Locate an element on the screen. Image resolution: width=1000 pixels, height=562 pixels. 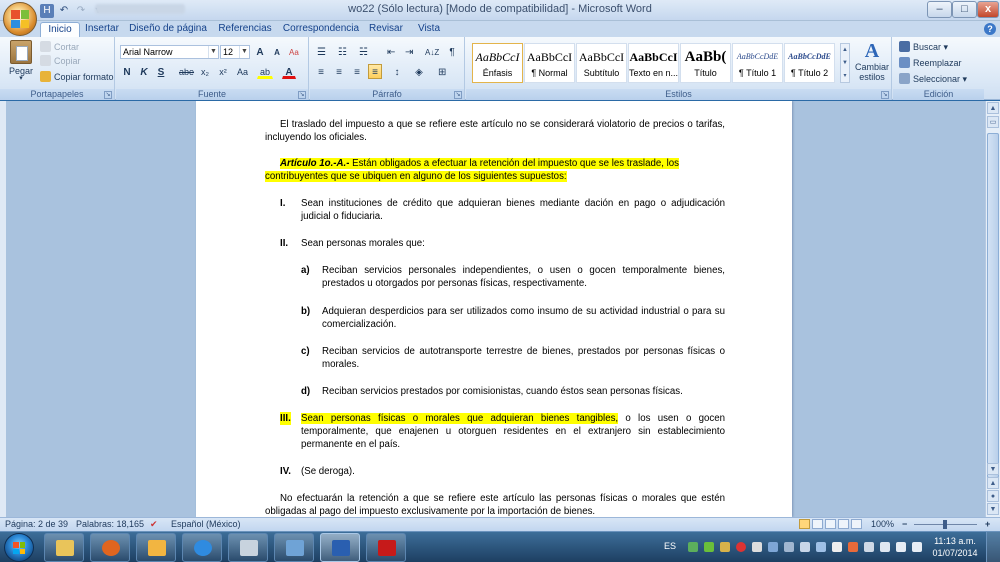
outline-view-icon is located at coordinates (843, 524).